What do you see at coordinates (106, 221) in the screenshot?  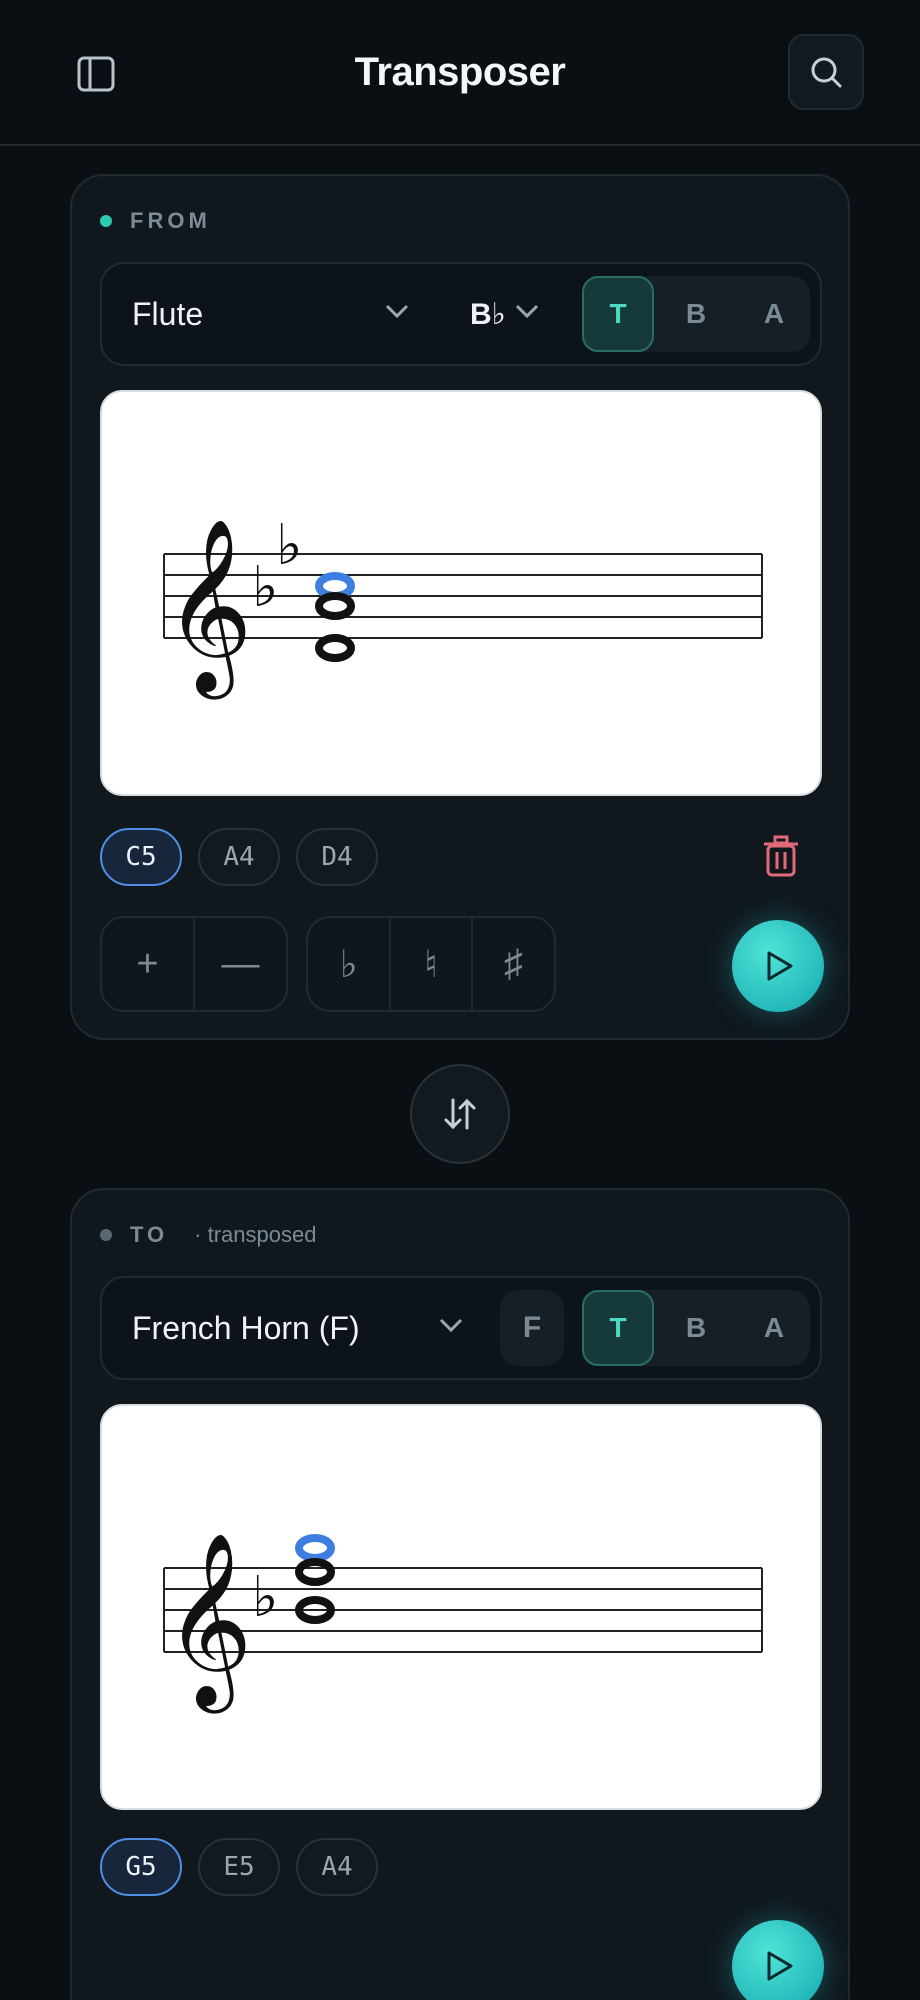 I see `active-dot` at bounding box center [106, 221].